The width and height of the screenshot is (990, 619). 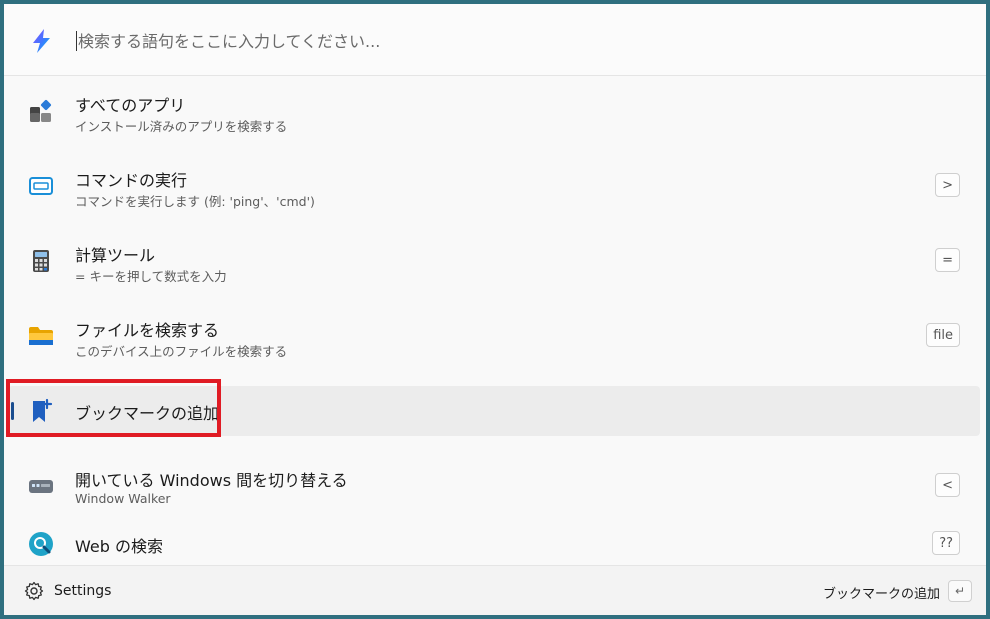 What do you see at coordinates (211, 480) in the screenshot?
I see `item-title: 開いている Windows 間を切り替える` at bounding box center [211, 480].